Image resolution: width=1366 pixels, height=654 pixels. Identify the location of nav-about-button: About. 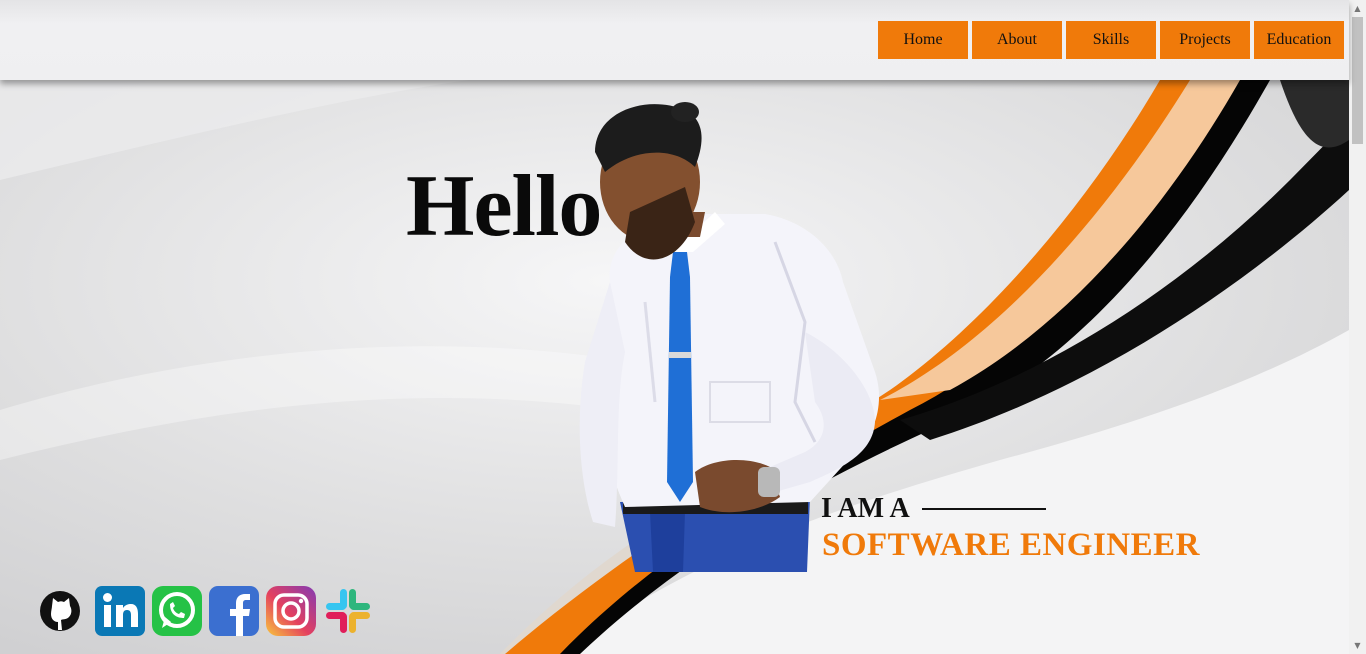
(1017, 40).